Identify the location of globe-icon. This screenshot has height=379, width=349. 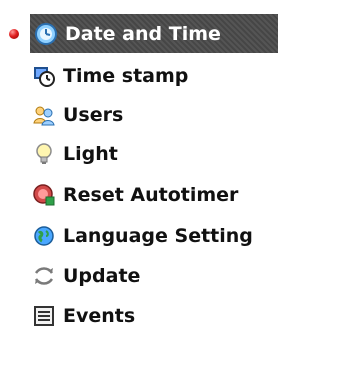
(44, 236).